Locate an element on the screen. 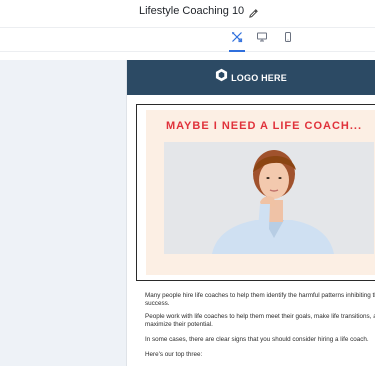 Image resolution: width=375 pixels, height=366 pixels. monitor-icon is located at coordinates (262, 39).